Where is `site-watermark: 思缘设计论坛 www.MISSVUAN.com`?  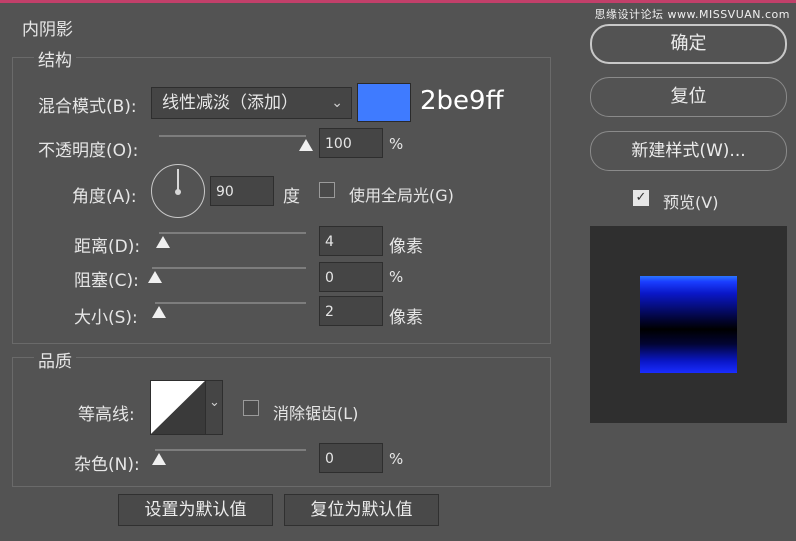
site-watermark: 思缘设计论坛 www.MISSVUAN.com is located at coordinates (692, 14).